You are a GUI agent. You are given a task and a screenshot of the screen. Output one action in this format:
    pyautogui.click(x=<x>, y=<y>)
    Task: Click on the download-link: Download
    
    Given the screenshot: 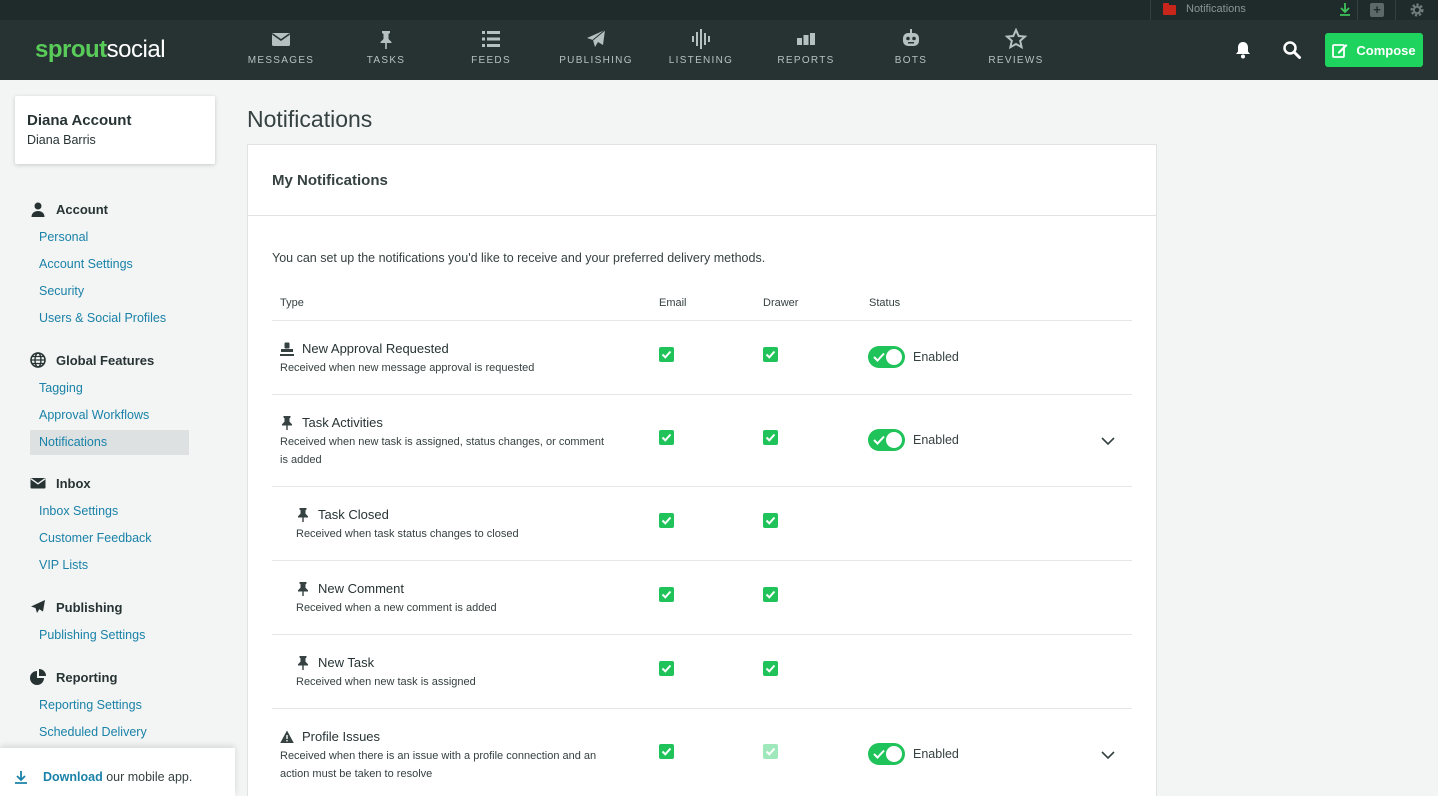 What is the action you would take?
    pyautogui.click(x=73, y=777)
    